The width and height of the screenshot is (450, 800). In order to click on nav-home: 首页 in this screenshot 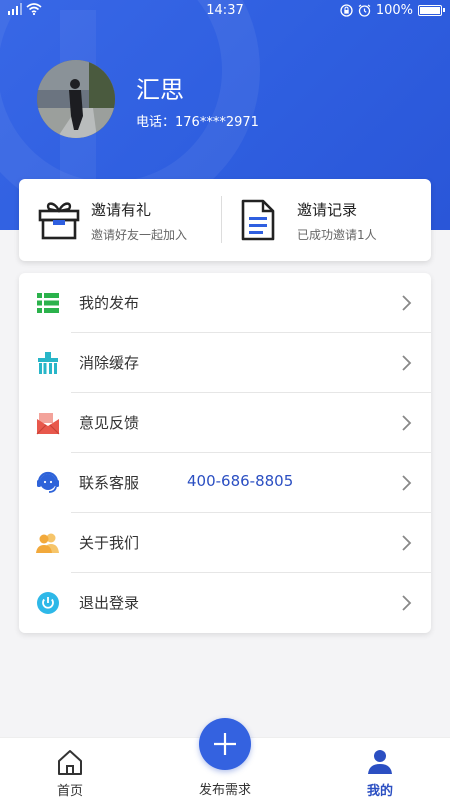, I will do `click(70, 769)`.